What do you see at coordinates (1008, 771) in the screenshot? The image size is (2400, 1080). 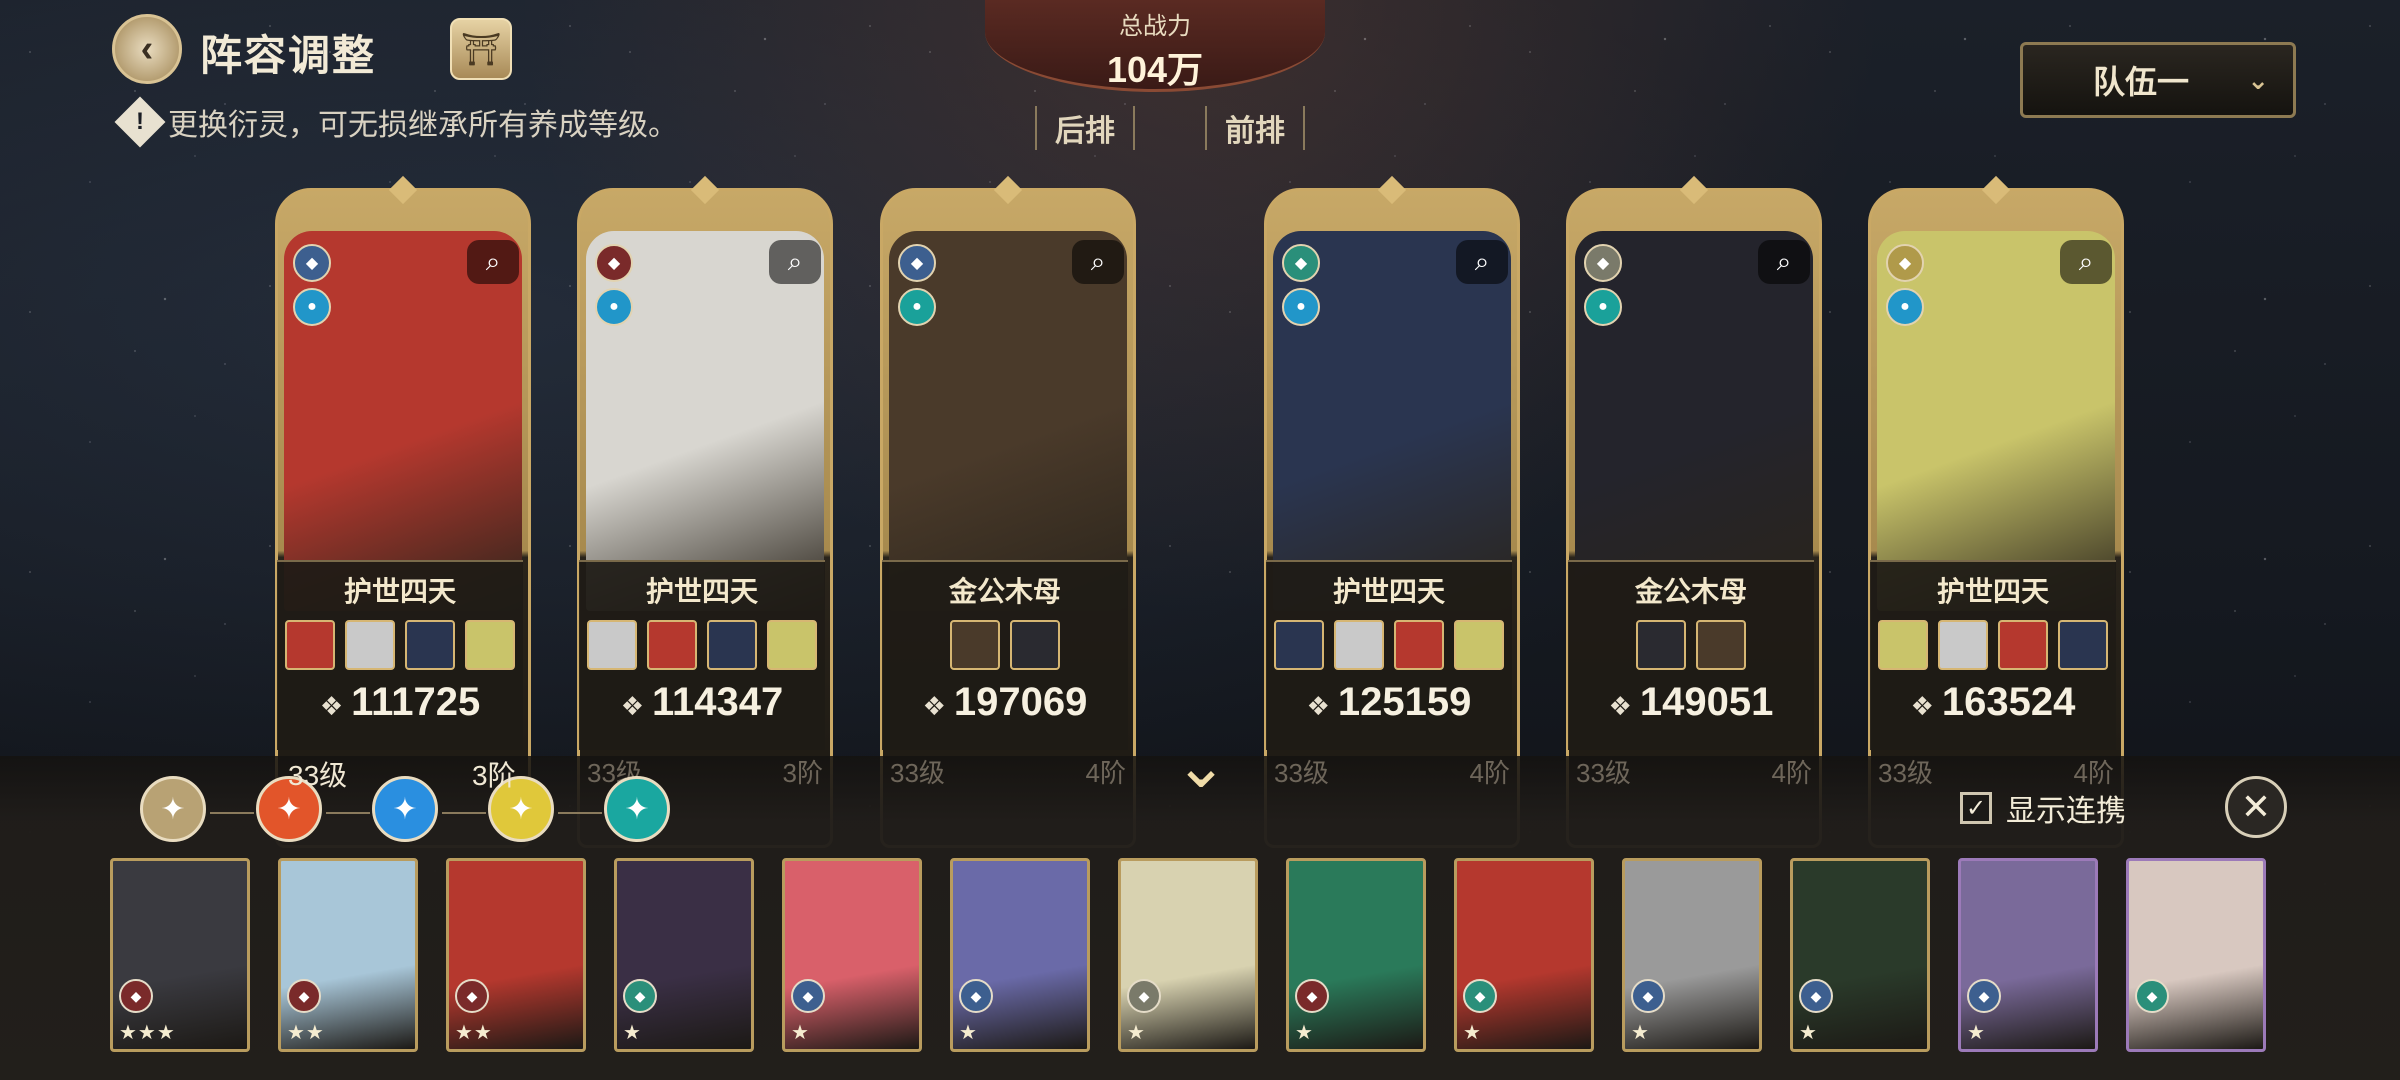 I see `hero-meta: 33级 4阶` at bounding box center [1008, 771].